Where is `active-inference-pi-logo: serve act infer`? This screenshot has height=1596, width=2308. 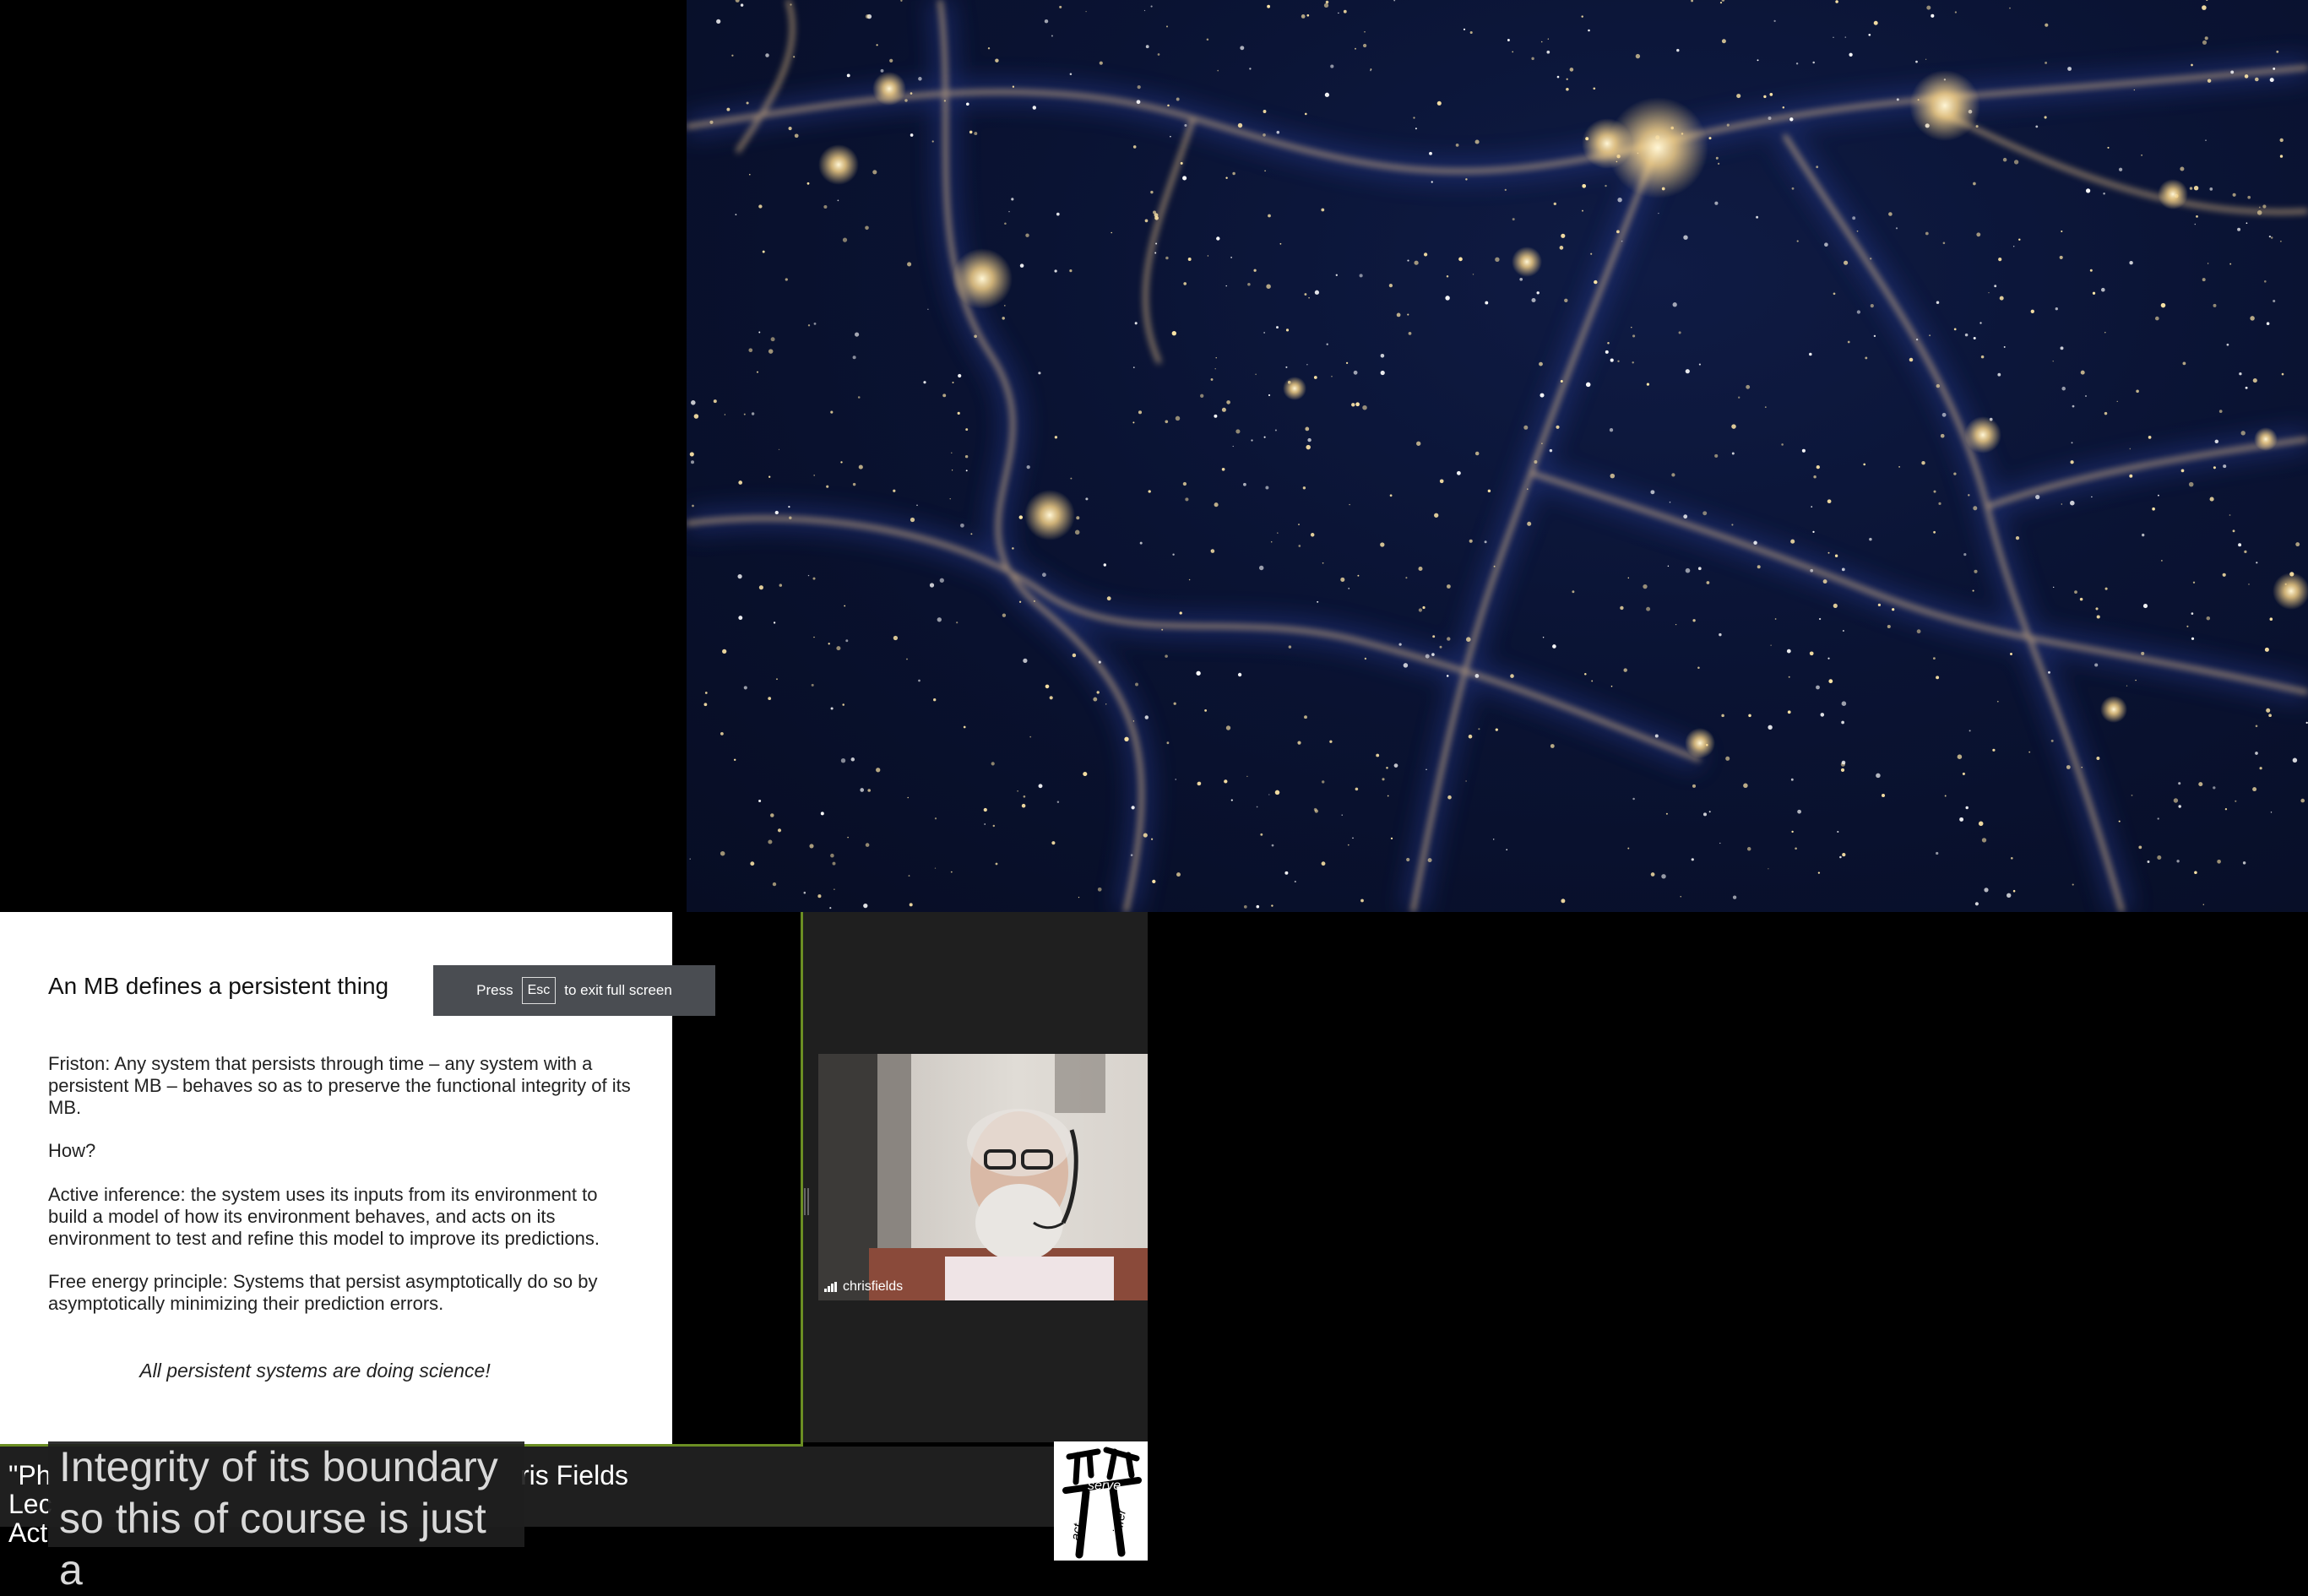 active-inference-pi-logo: serve act infer is located at coordinates (1102, 1503).